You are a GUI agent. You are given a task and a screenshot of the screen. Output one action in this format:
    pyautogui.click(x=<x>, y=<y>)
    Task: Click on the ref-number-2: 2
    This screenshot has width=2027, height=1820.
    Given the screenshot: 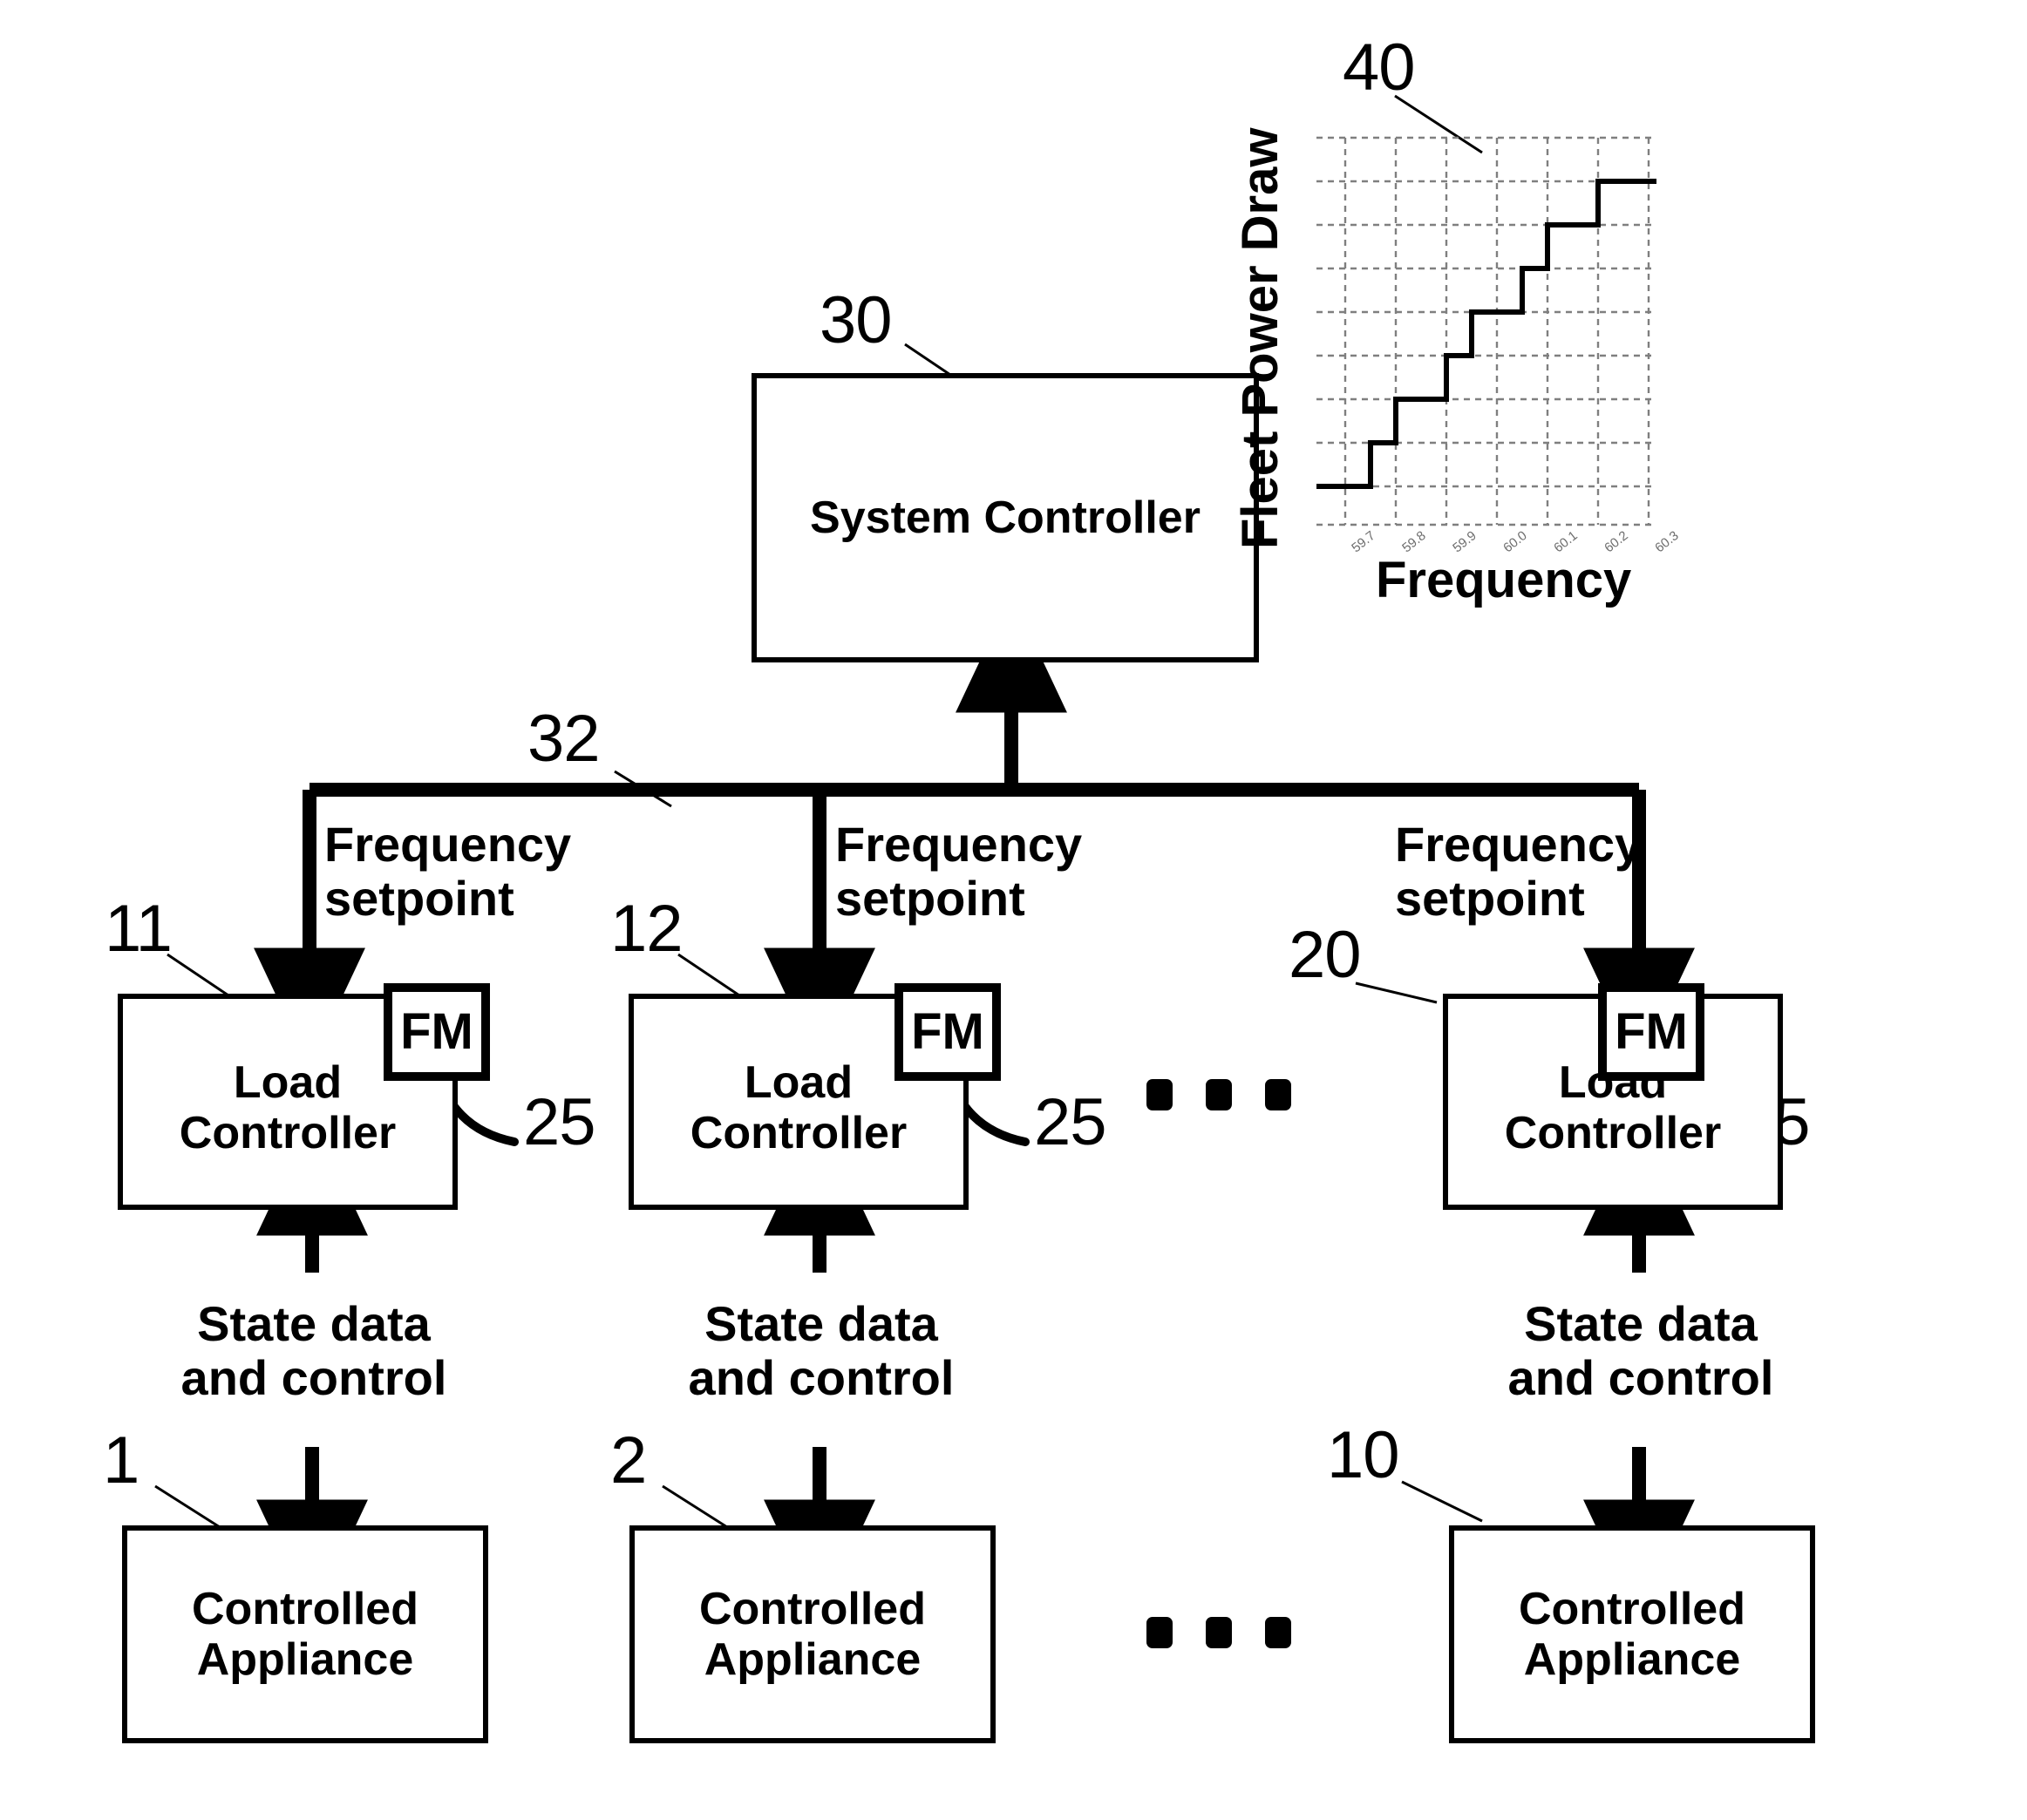 What is the action you would take?
    pyautogui.click(x=628, y=1460)
    